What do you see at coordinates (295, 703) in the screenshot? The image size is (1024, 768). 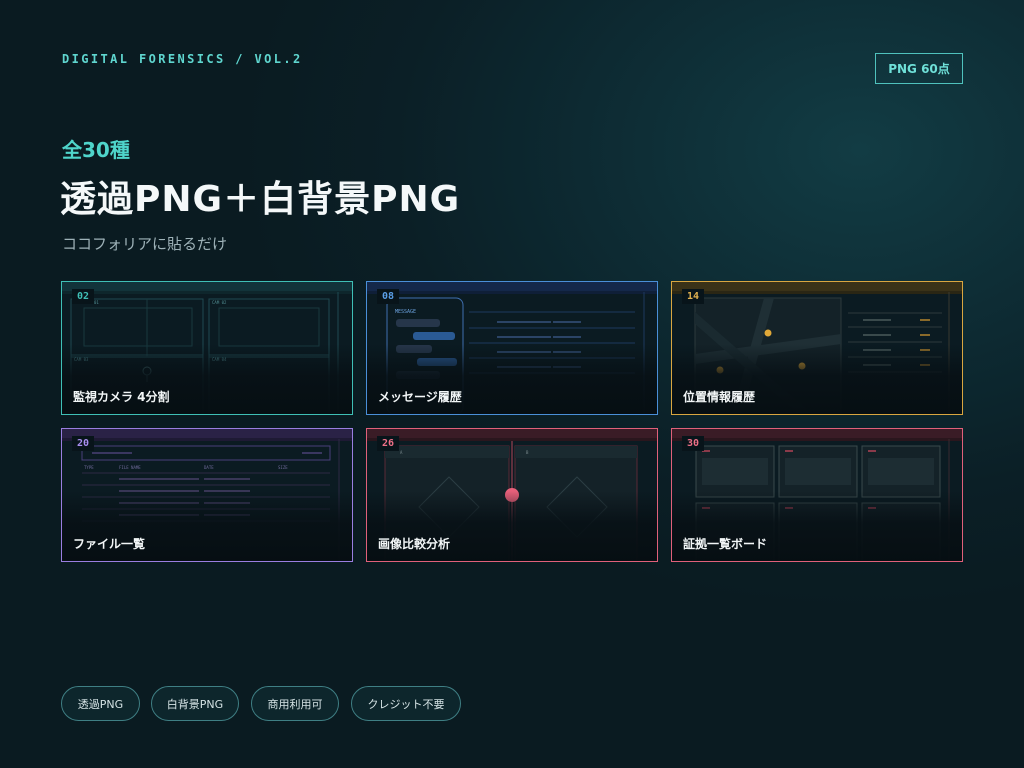 I see `tag-commercial-use: 商用利用可` at bounding box center [295, 703].